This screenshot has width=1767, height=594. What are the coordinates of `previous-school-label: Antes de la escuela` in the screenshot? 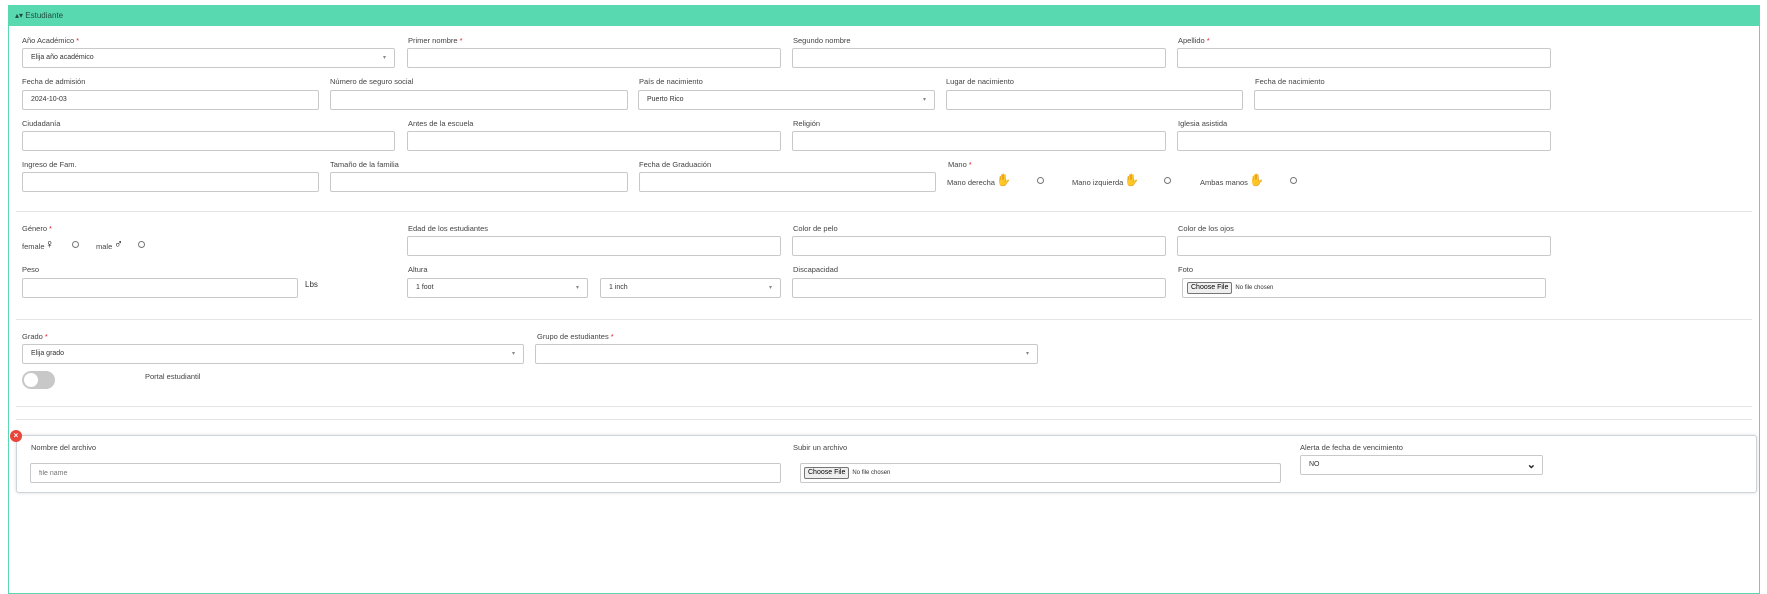 It's located at (441, 123).